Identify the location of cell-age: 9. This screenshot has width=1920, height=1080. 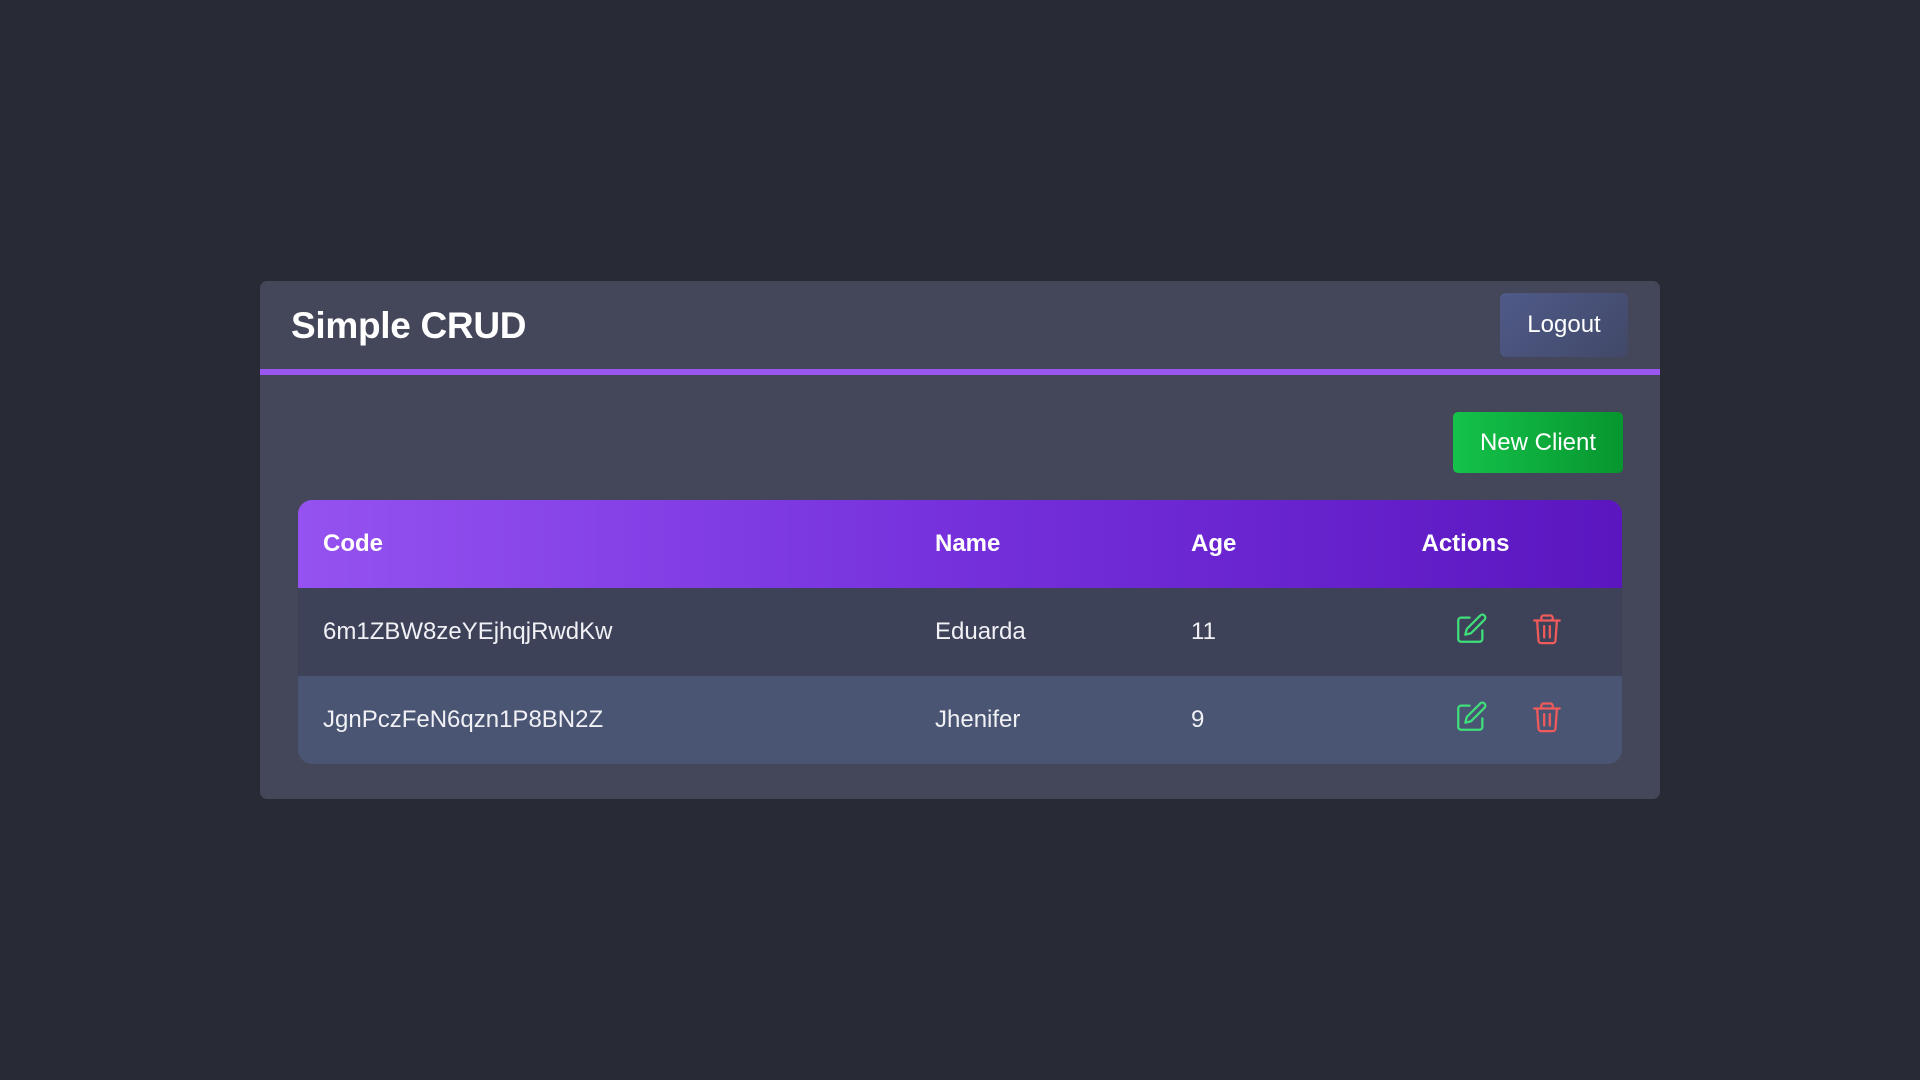
(1198, 719).